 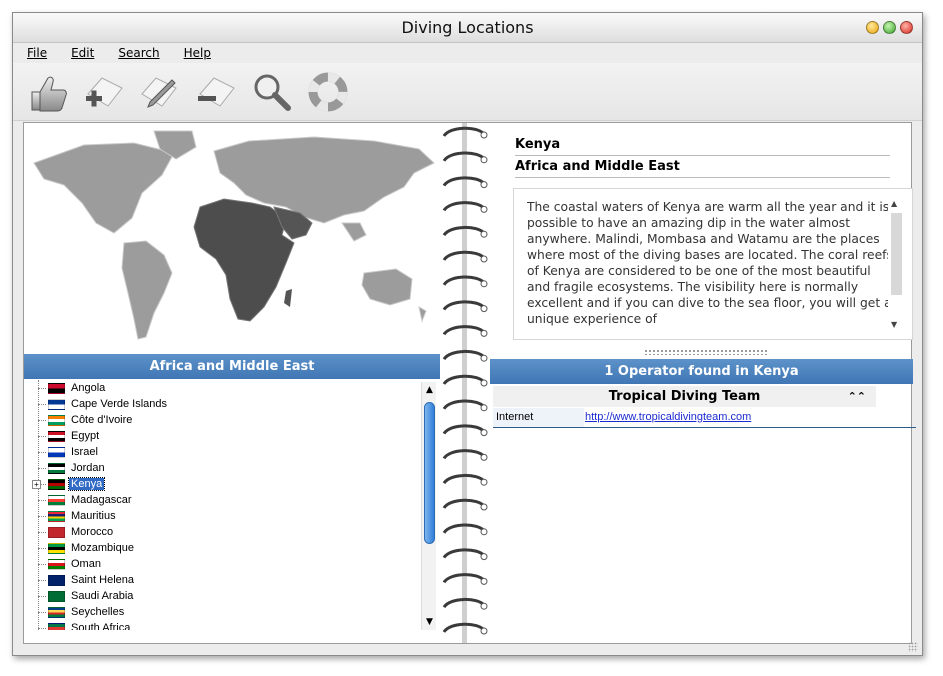 I want to click on tree-item: Cape Verde Islands, so click(x=224, y=404).